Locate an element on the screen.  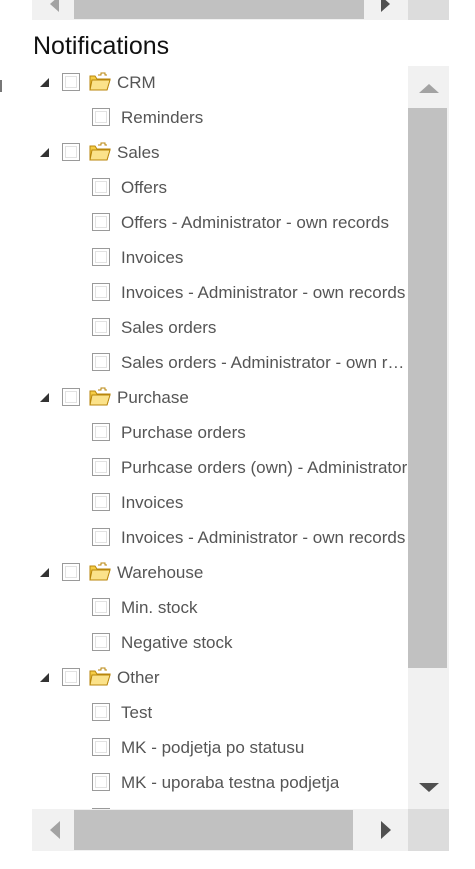
tree-leaf-node: Reminders is located at coordinates (220, 118).